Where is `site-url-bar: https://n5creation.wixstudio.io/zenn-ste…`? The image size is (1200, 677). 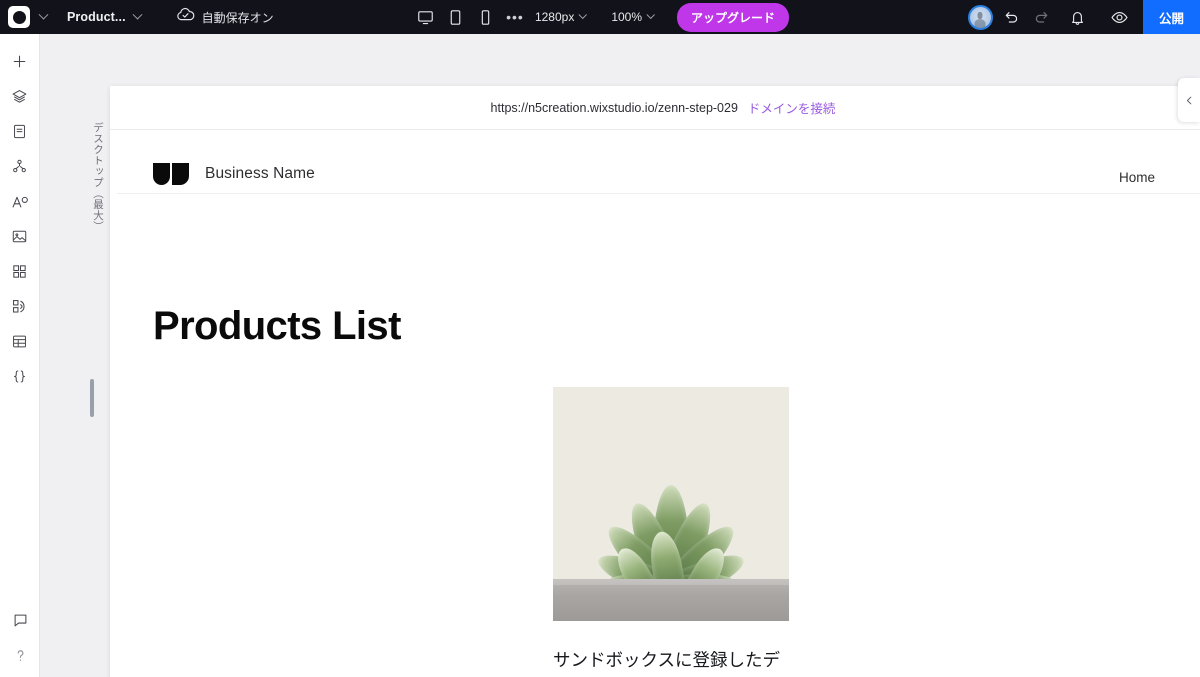 site-url-bar: https://n5creation.wixstudio.io/zenn-ste… is located at coordinates (655, 108).